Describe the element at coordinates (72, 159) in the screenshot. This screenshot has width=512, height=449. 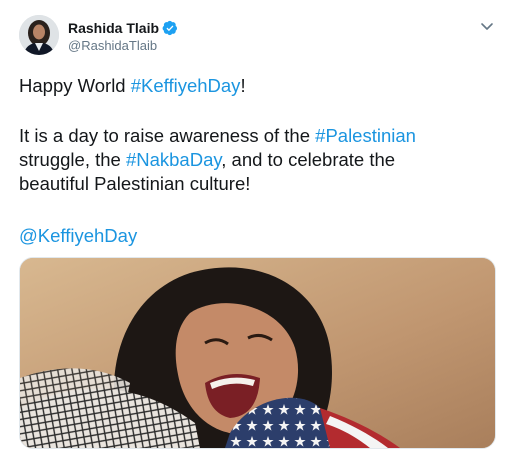
I see `tweet-text: struggle, the` at that location.